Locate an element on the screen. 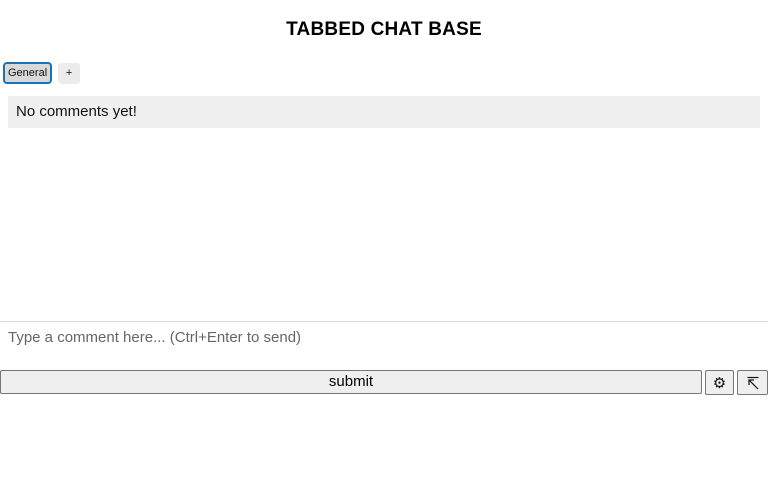  popout-button is located at coordinates (752, 382).